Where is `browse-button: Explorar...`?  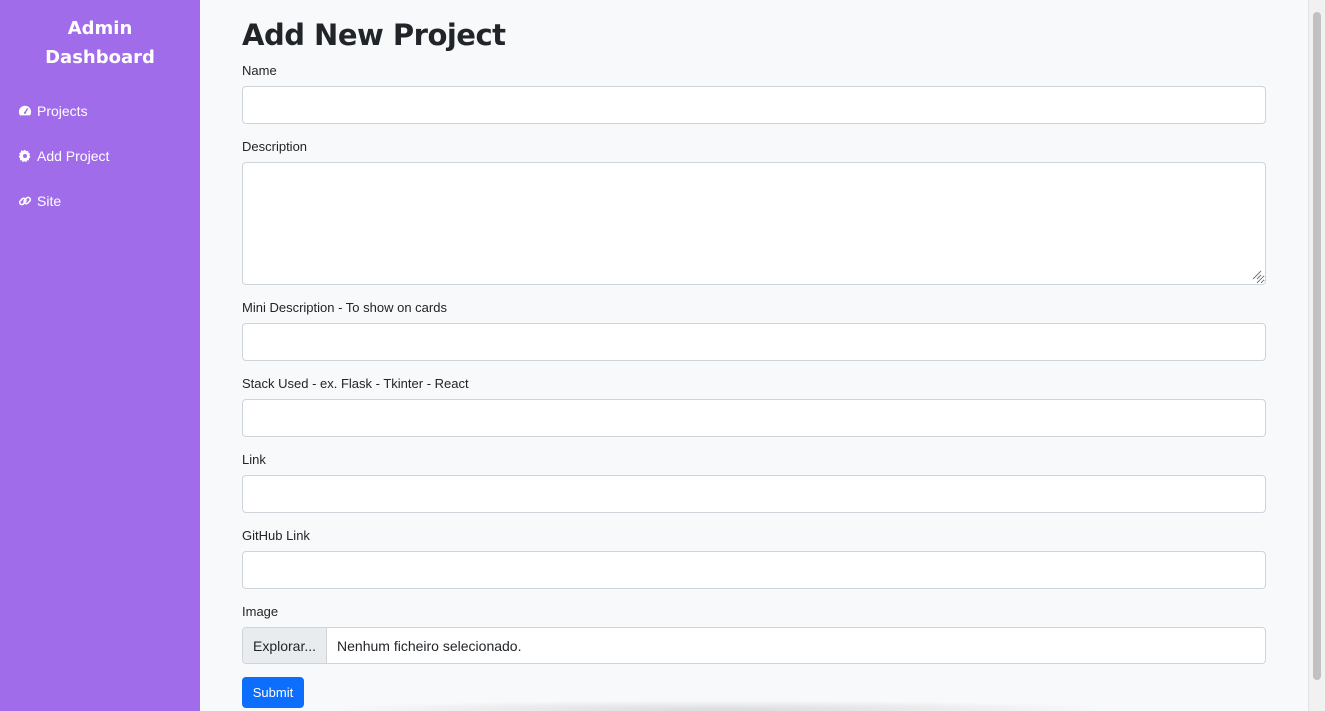 browse-button: Explorar... is located at coordinates (285, 645).